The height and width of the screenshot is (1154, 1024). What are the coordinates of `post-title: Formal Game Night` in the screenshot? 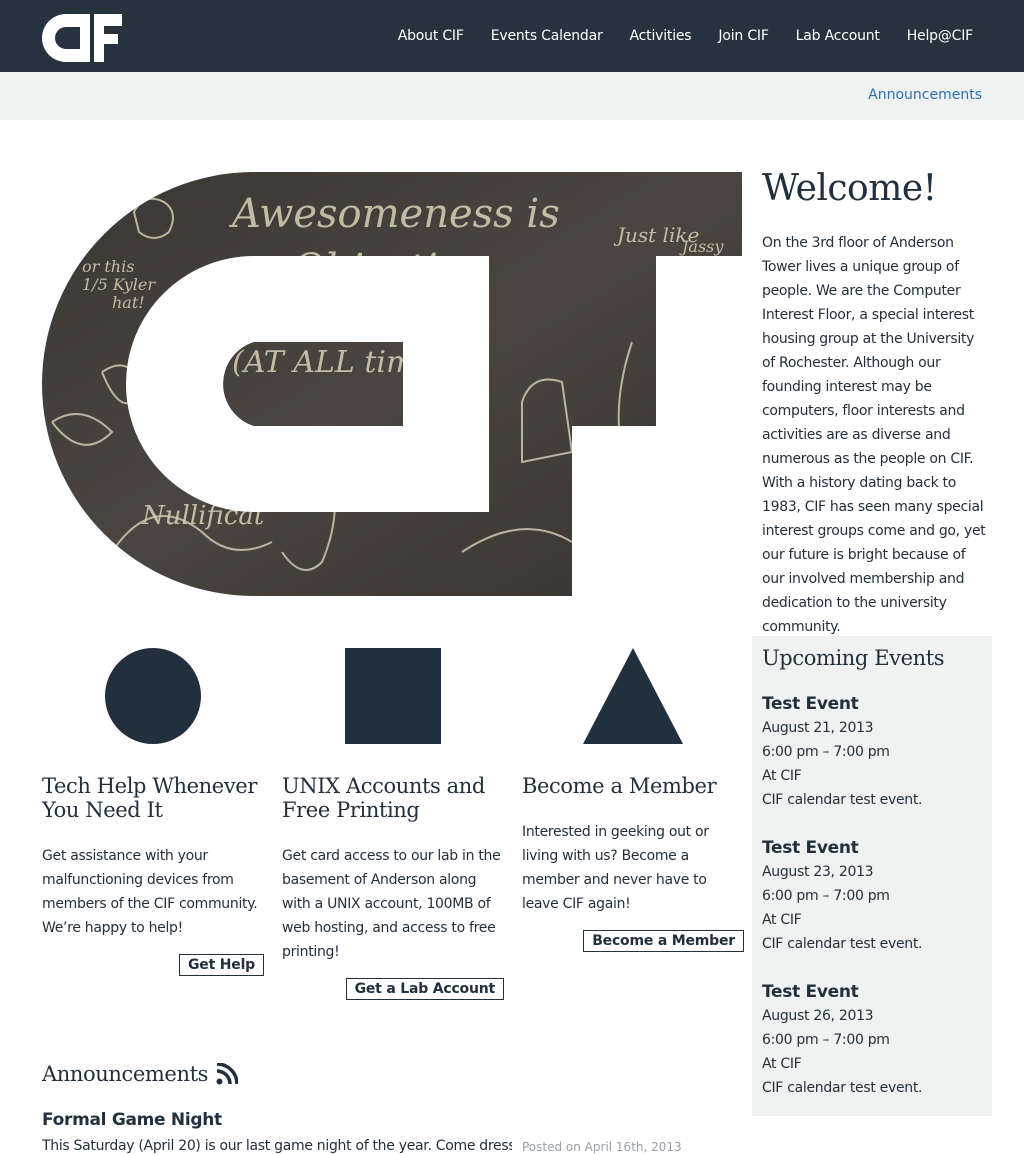 It's located at (392, 1120).